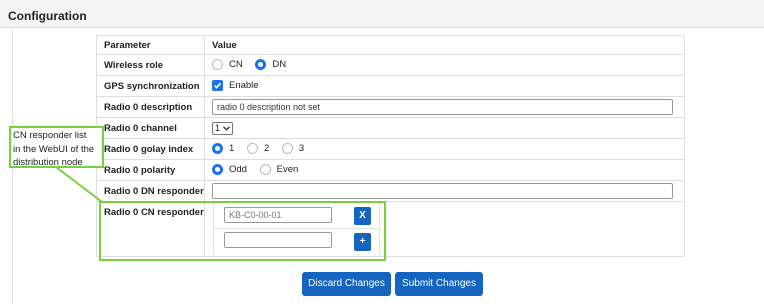 Image resolution: width=764 pixels, height=304 pixels. I want to click on cn-responder-highlight, so click(242, 231).